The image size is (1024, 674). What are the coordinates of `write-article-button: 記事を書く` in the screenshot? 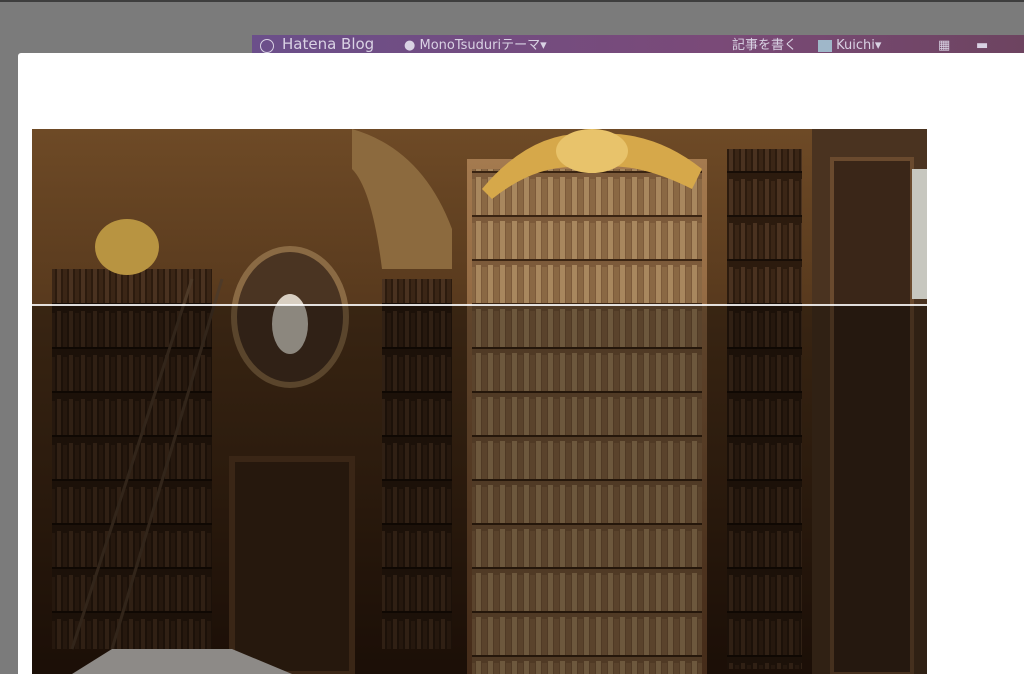 It's located at (764, 46).